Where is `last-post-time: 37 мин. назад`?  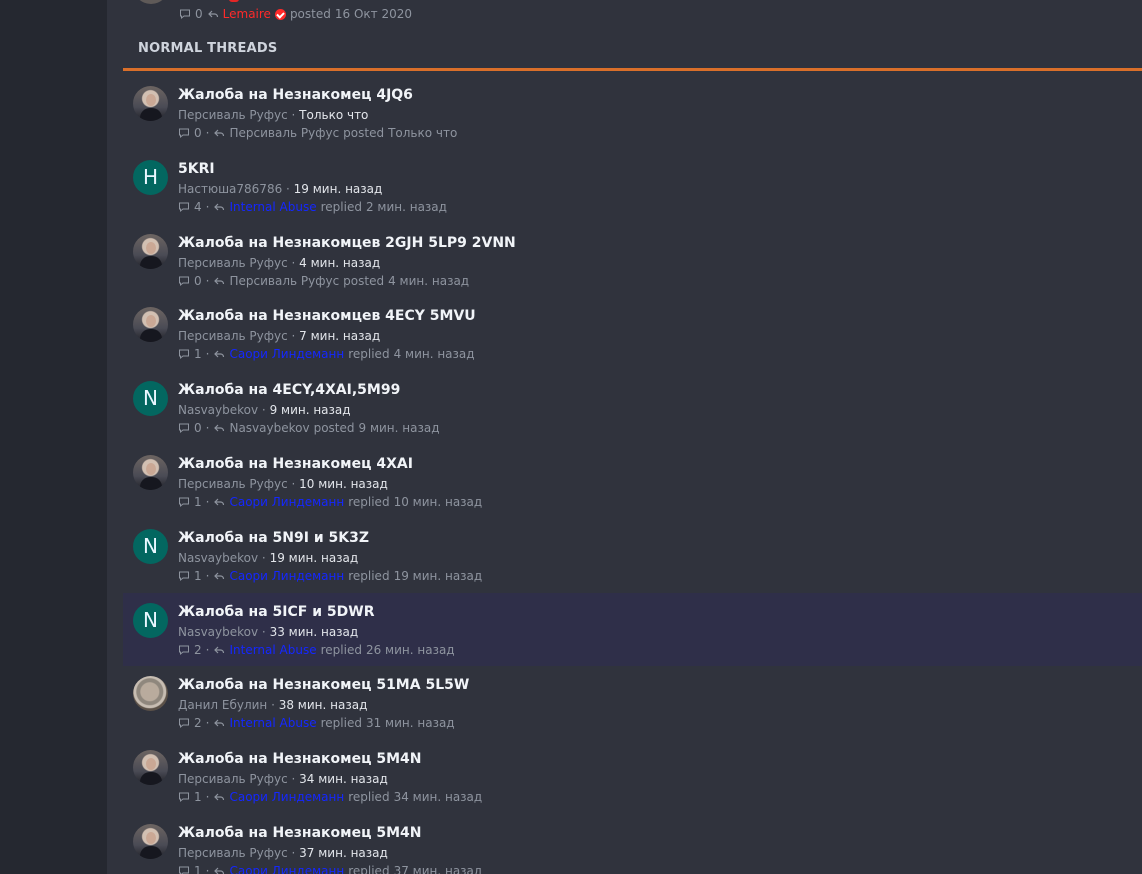
last-post-time: 37 мин. назад is located at coordinates (438, 869).